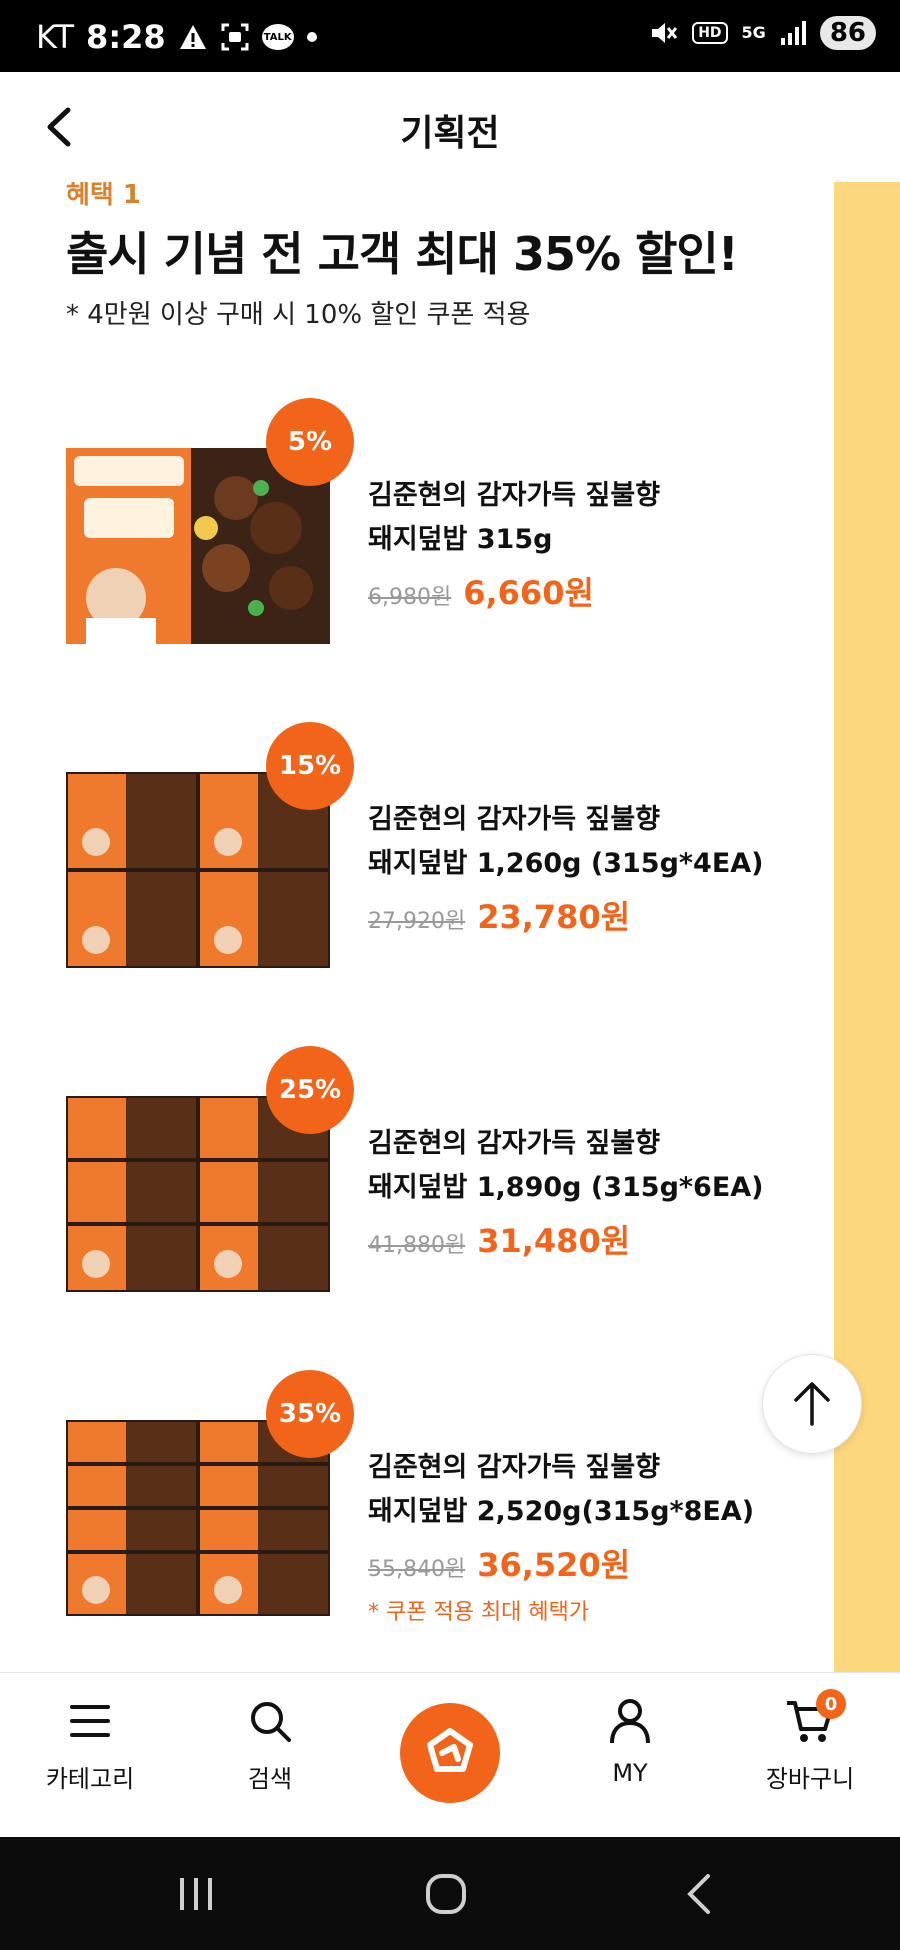 The width and height of the screenshot is (900, 1950). What do you see at coordinates (235, 37) in the screenshot?
I see `screenshot-icon` at bounding box center [235, 37].